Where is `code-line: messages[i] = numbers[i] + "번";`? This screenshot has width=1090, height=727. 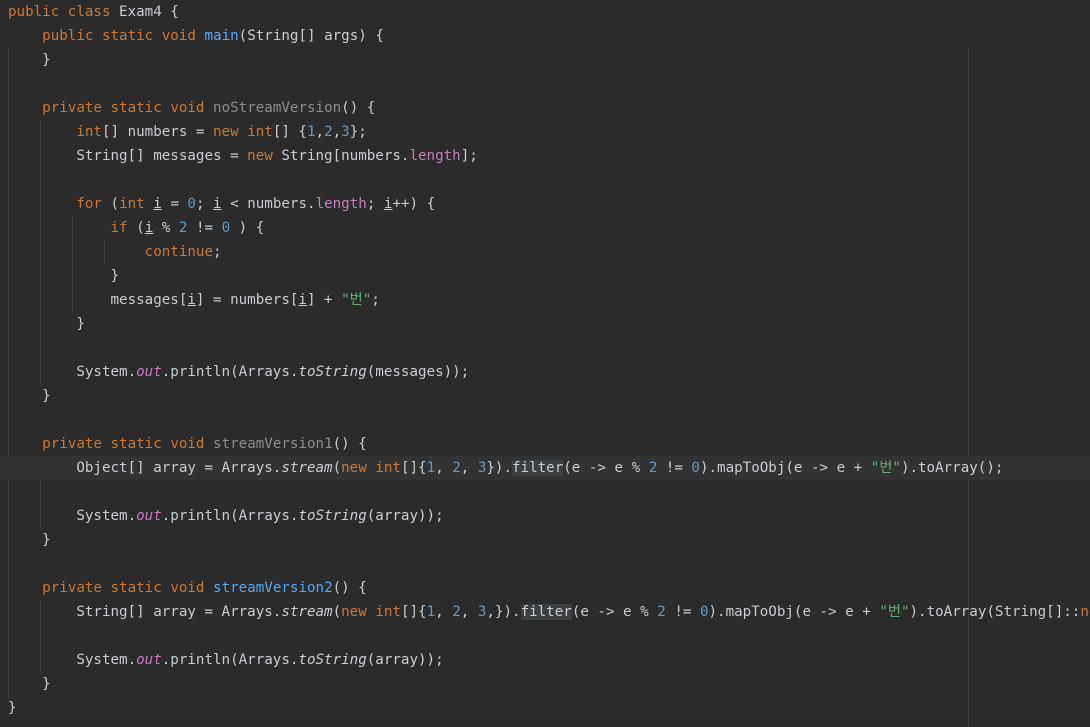 code-line: messages[i] = numbers[i] + "번"; is located at coordinates (545, 300).